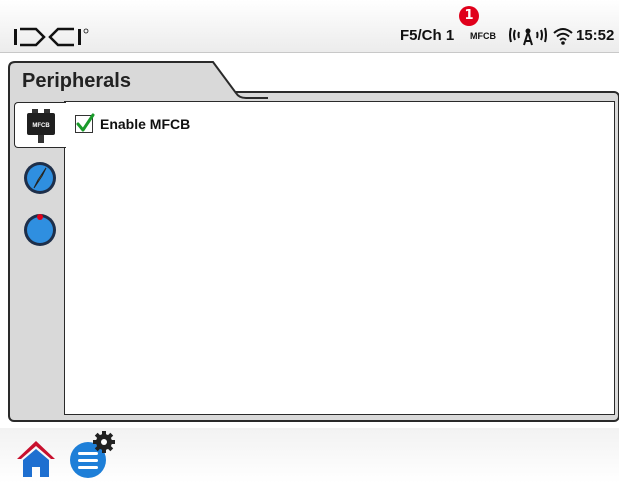  What do you see at coordinates (36, 458) in the screenshot?
I see `home-icon` at bounding box center [36, 458].